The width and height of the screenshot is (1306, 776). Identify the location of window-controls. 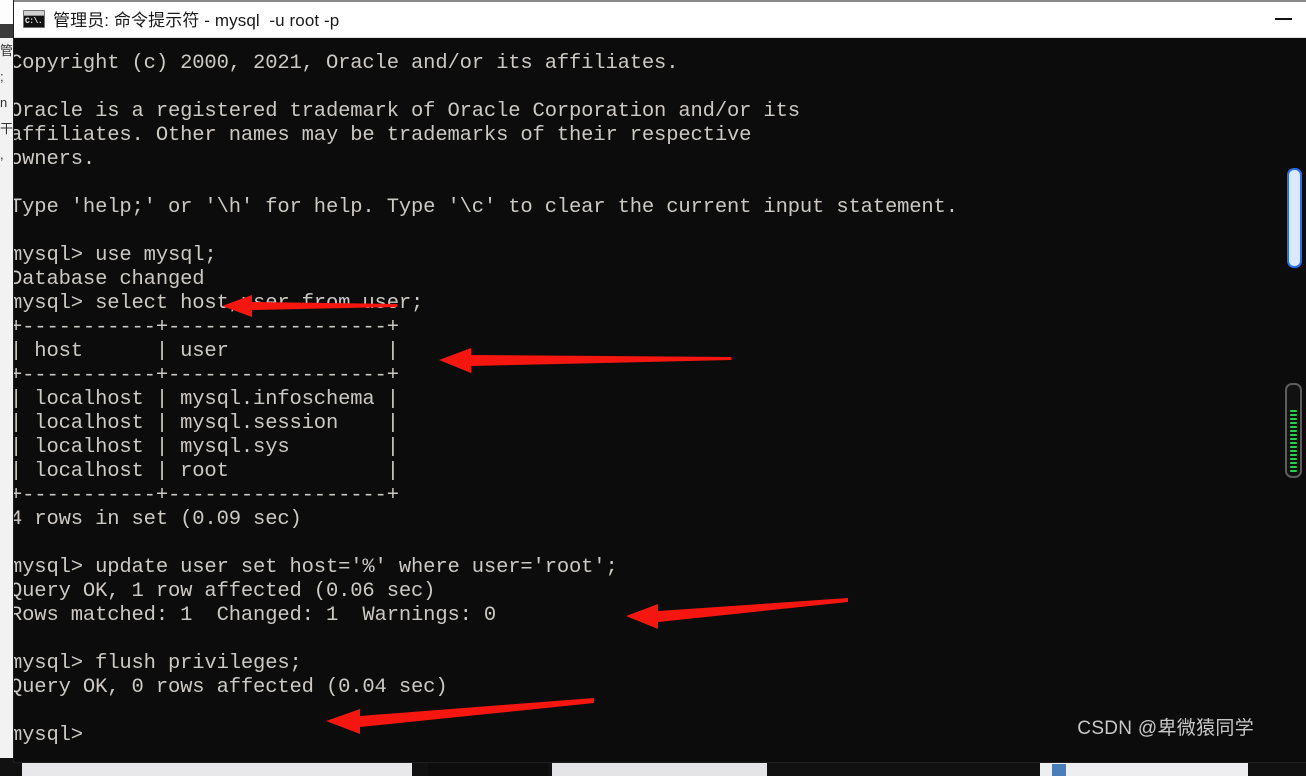
(1283, 19).